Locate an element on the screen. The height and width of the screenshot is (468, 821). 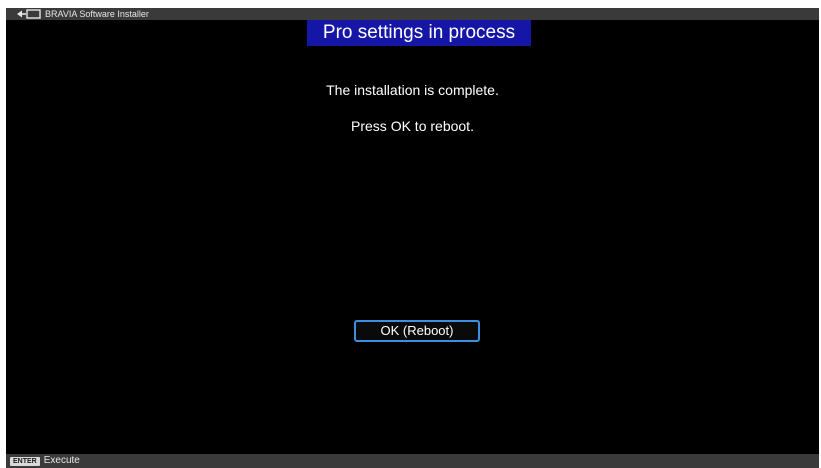
ok-reboot-button: OK (Reboot) is located at coordinates (417, 331).